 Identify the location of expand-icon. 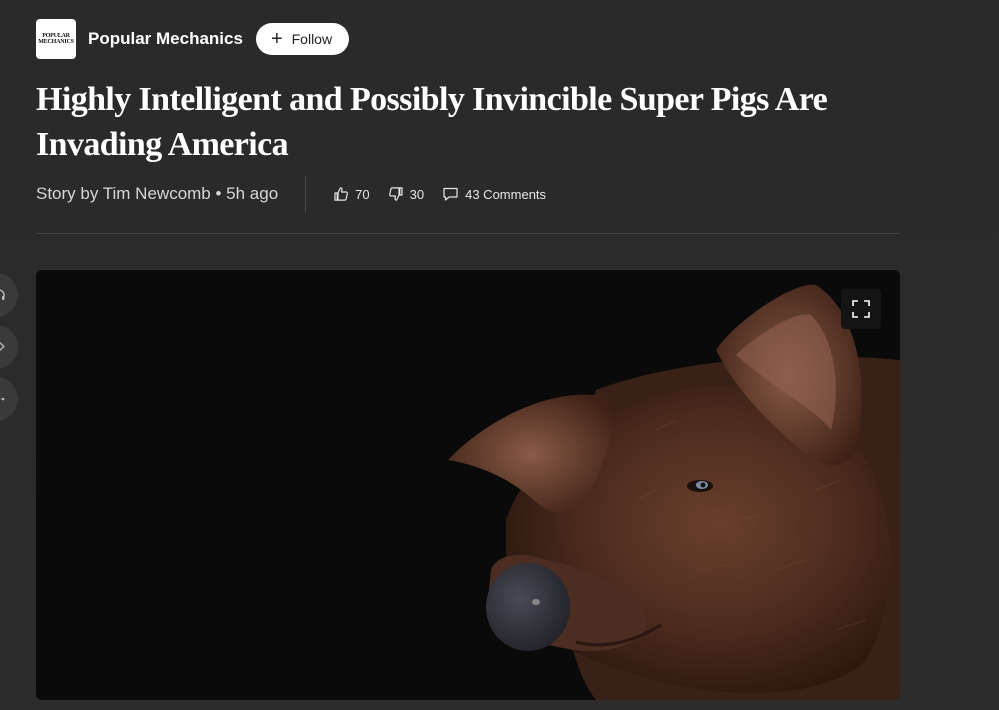
(861, 309).